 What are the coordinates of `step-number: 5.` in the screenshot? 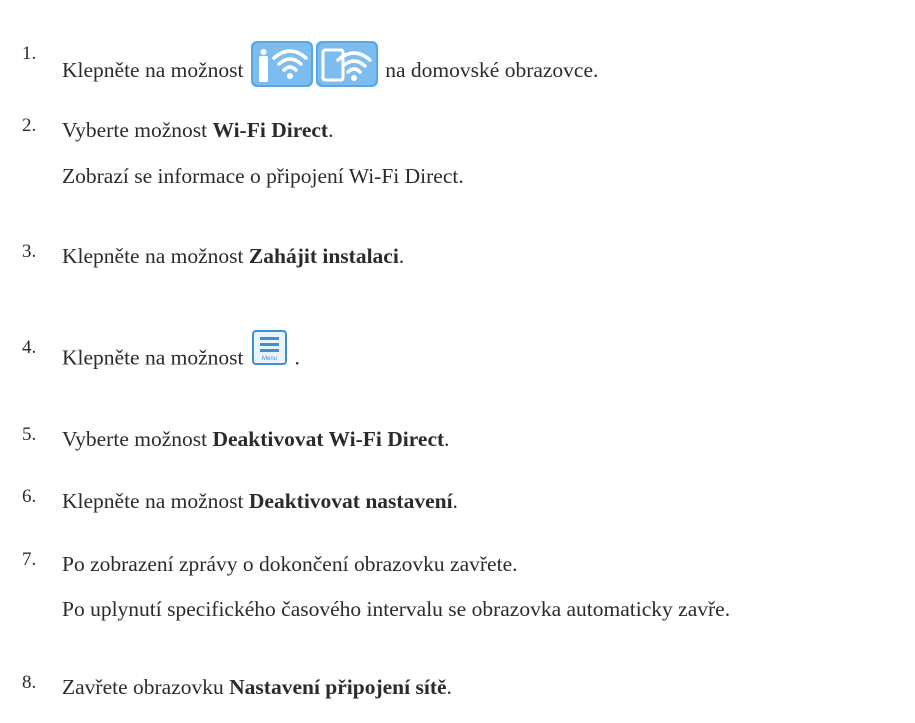 It's located at (29, 434).